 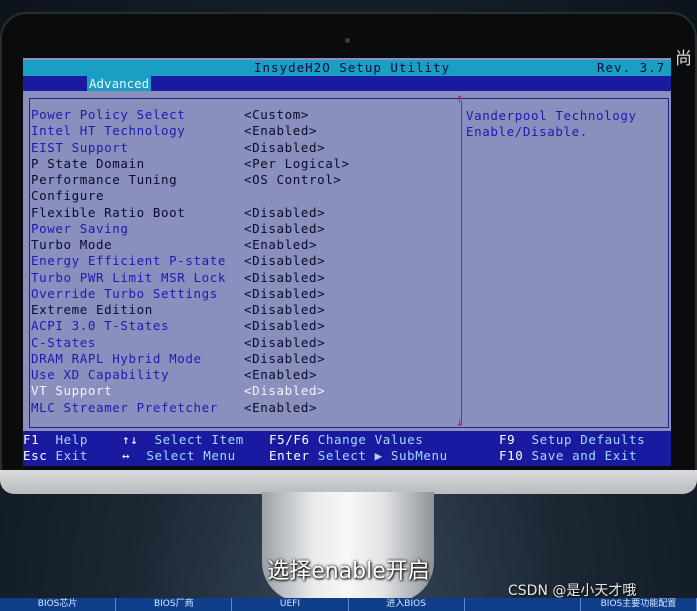 I want to click on bios-revision: Rev. 3.7, so click(x=631, y=67).